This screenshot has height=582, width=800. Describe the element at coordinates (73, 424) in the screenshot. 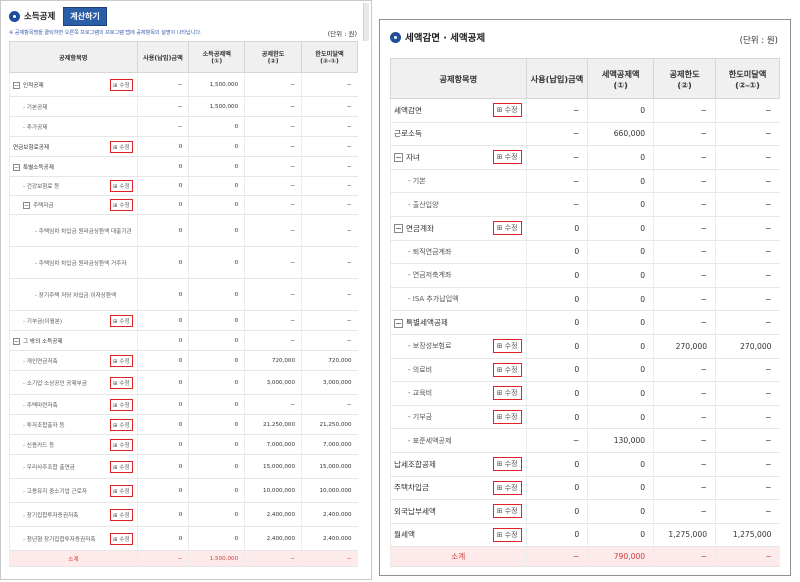

I see `item-name-cell: - 투자조합출자 등 ⊞ 수정` at that location.